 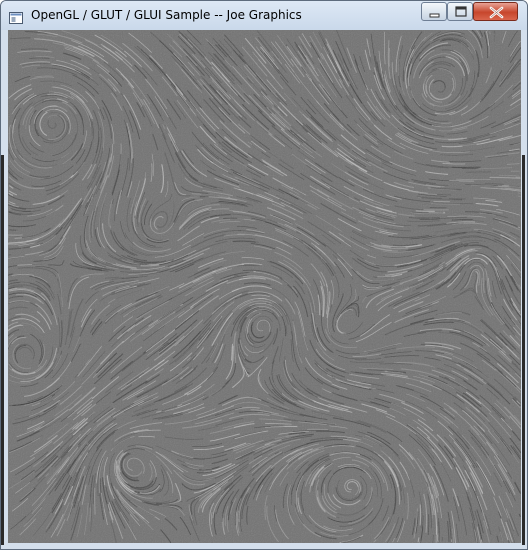 I want to click on maximize-button, so click(x=460, y=11).